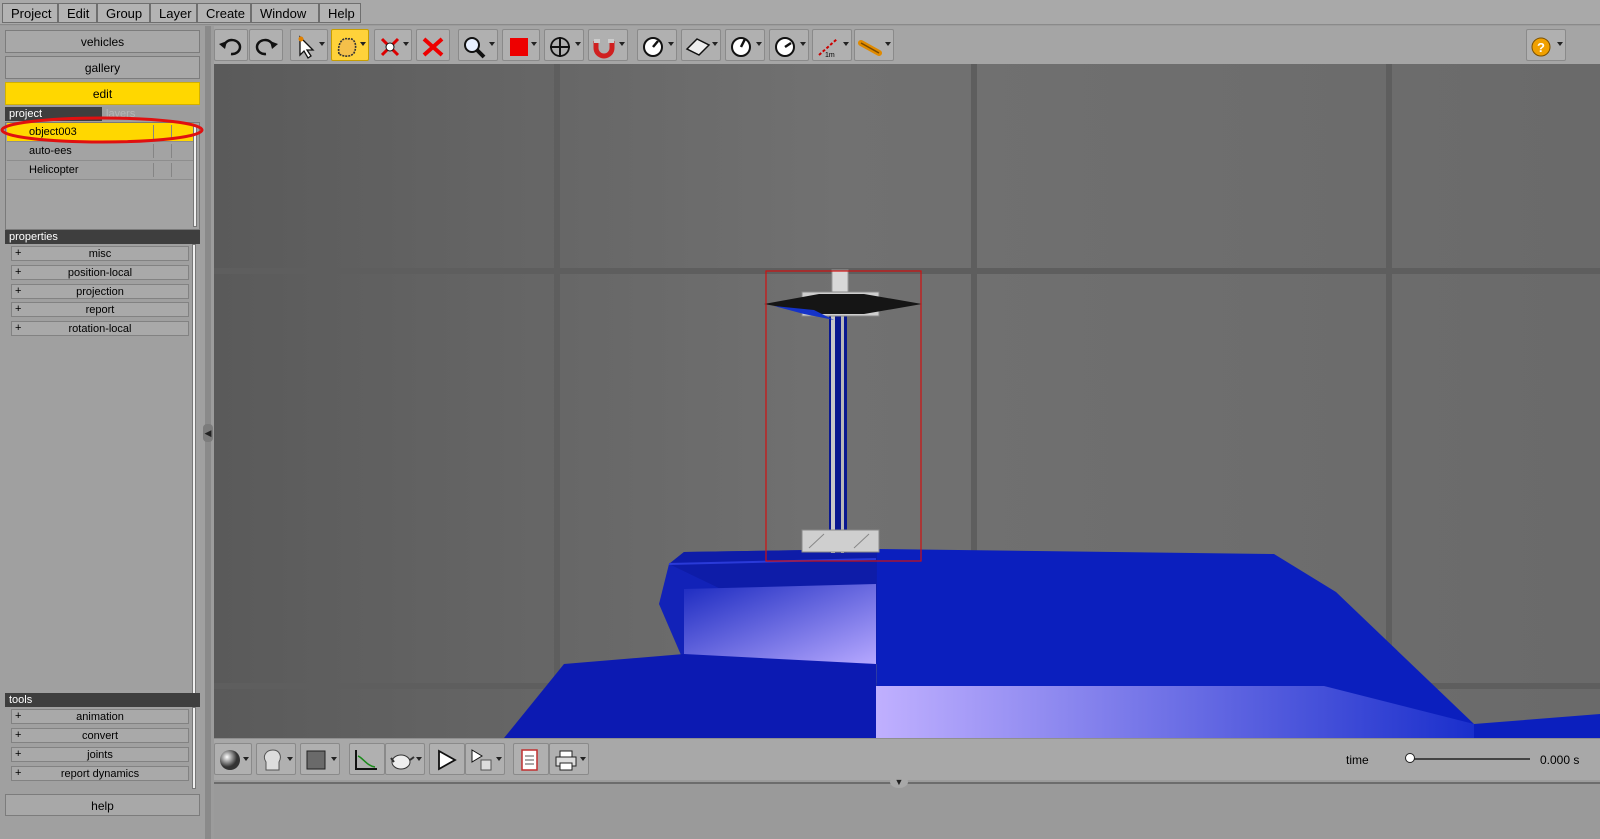 This screenshot has height=839, width=1600. What do you see at coordinates (100, 328) in the screenshot?
I see `property-rotation-local: + rotation-local` at bounding box center [100, 328].